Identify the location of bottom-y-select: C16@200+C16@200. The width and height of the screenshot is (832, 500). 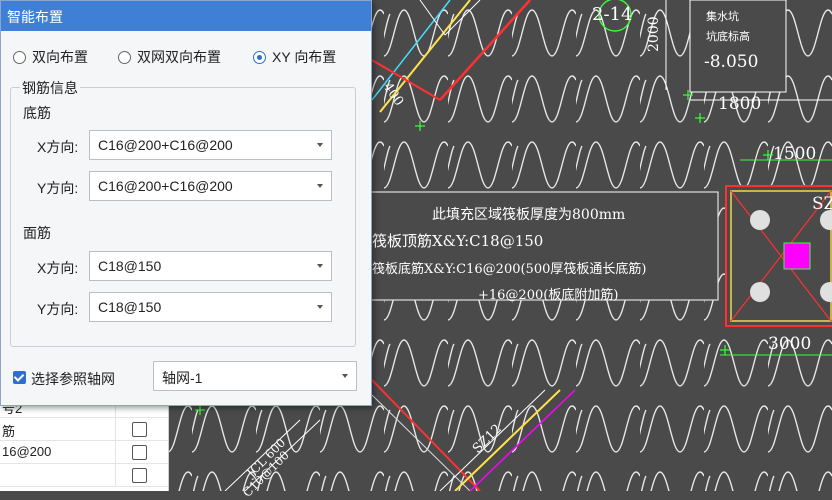
(210, 186).